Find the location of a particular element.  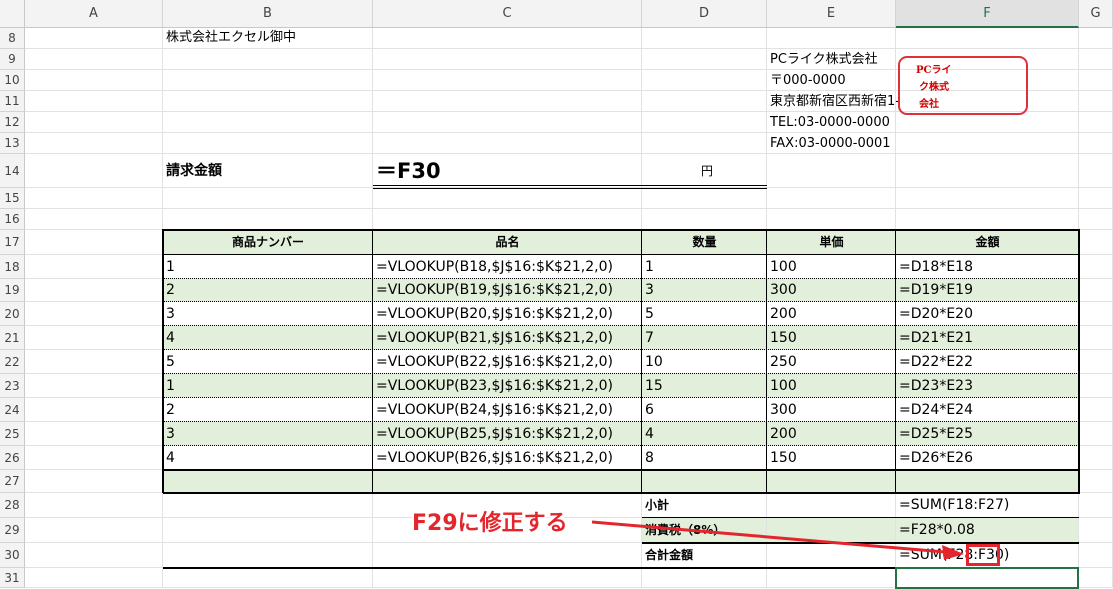

annotation-text: F29に修正する is located at coordinates (490, 523).